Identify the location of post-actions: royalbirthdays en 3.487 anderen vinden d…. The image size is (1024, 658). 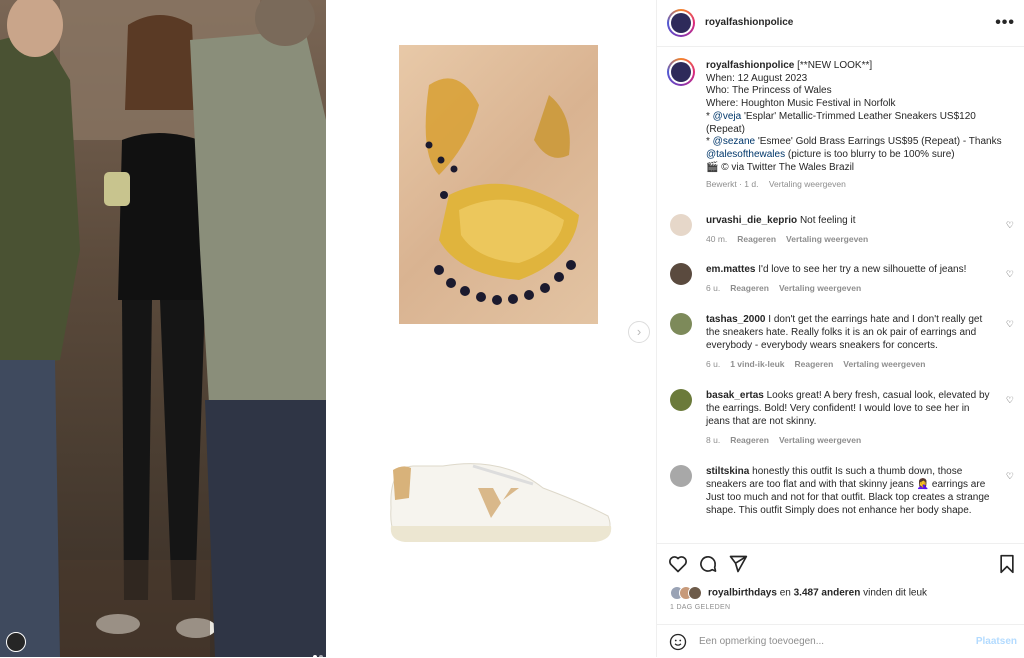
(840, 583).